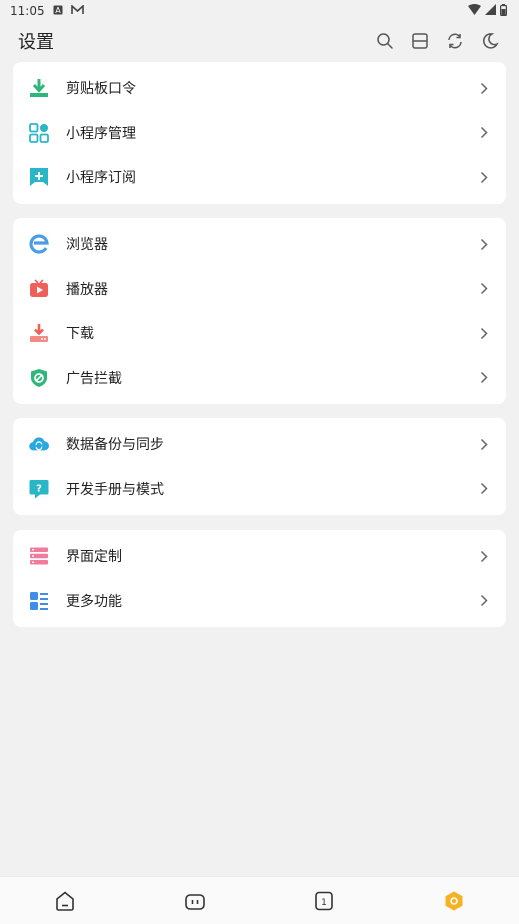 Image resolution: width=519 pixels, height=924 pixels. I want to click on download-icon, so click(39, 333).